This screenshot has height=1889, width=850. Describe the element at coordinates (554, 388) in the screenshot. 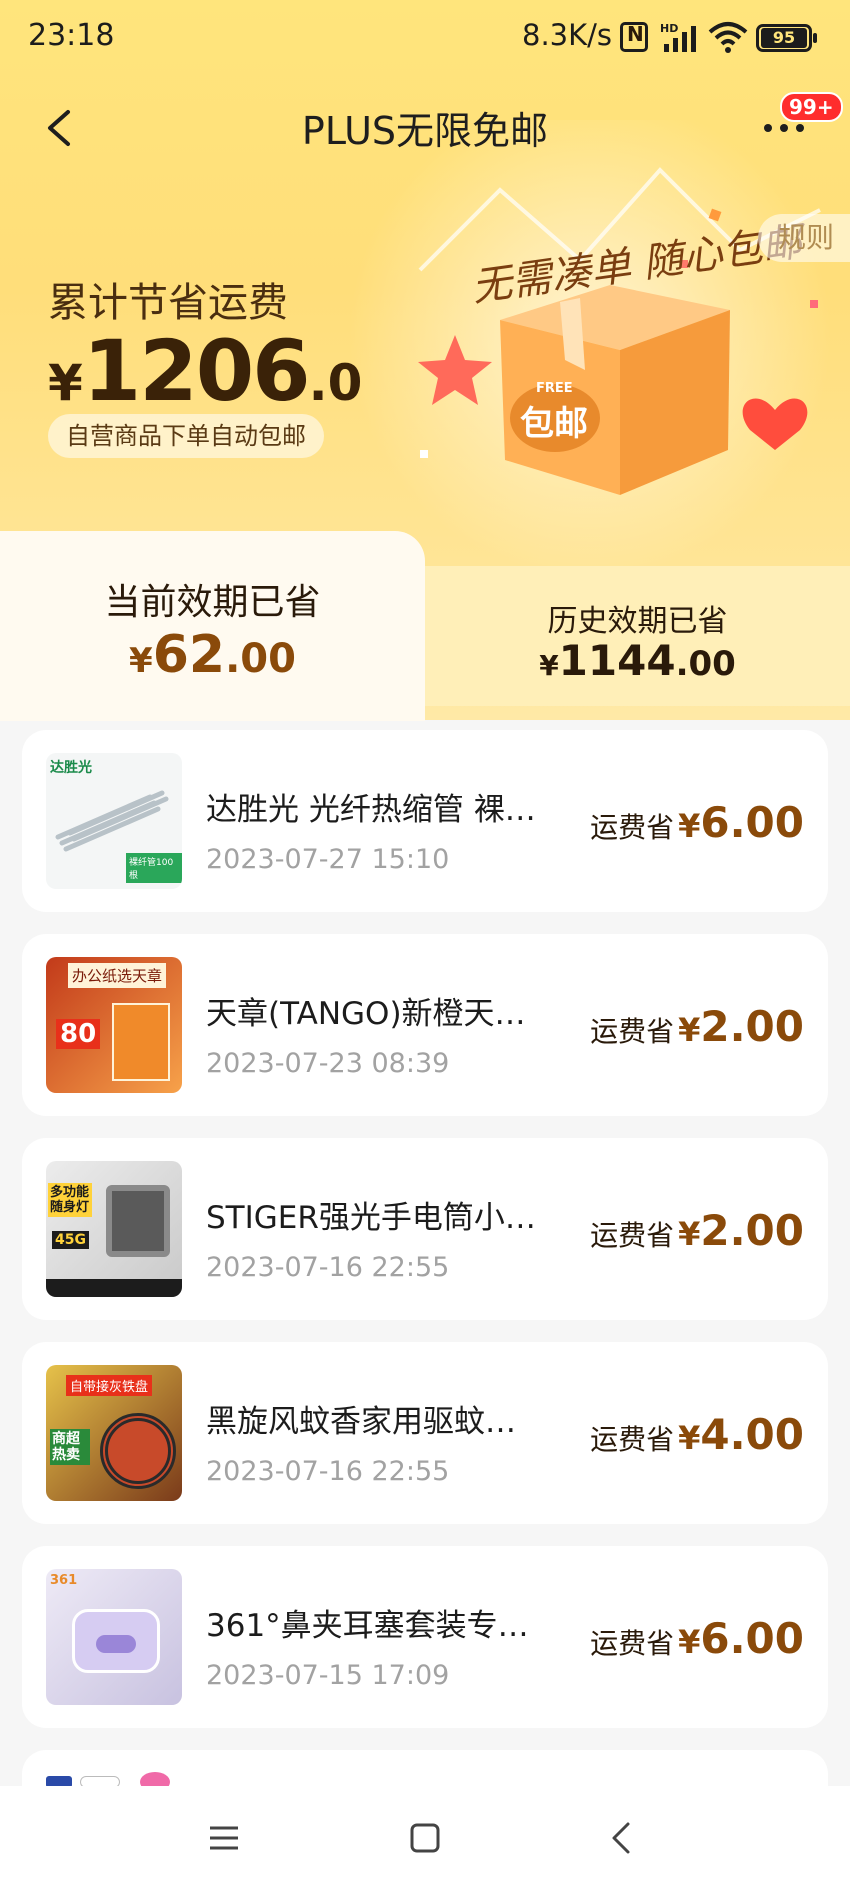

I see `box-free-label: FREE` at that location.